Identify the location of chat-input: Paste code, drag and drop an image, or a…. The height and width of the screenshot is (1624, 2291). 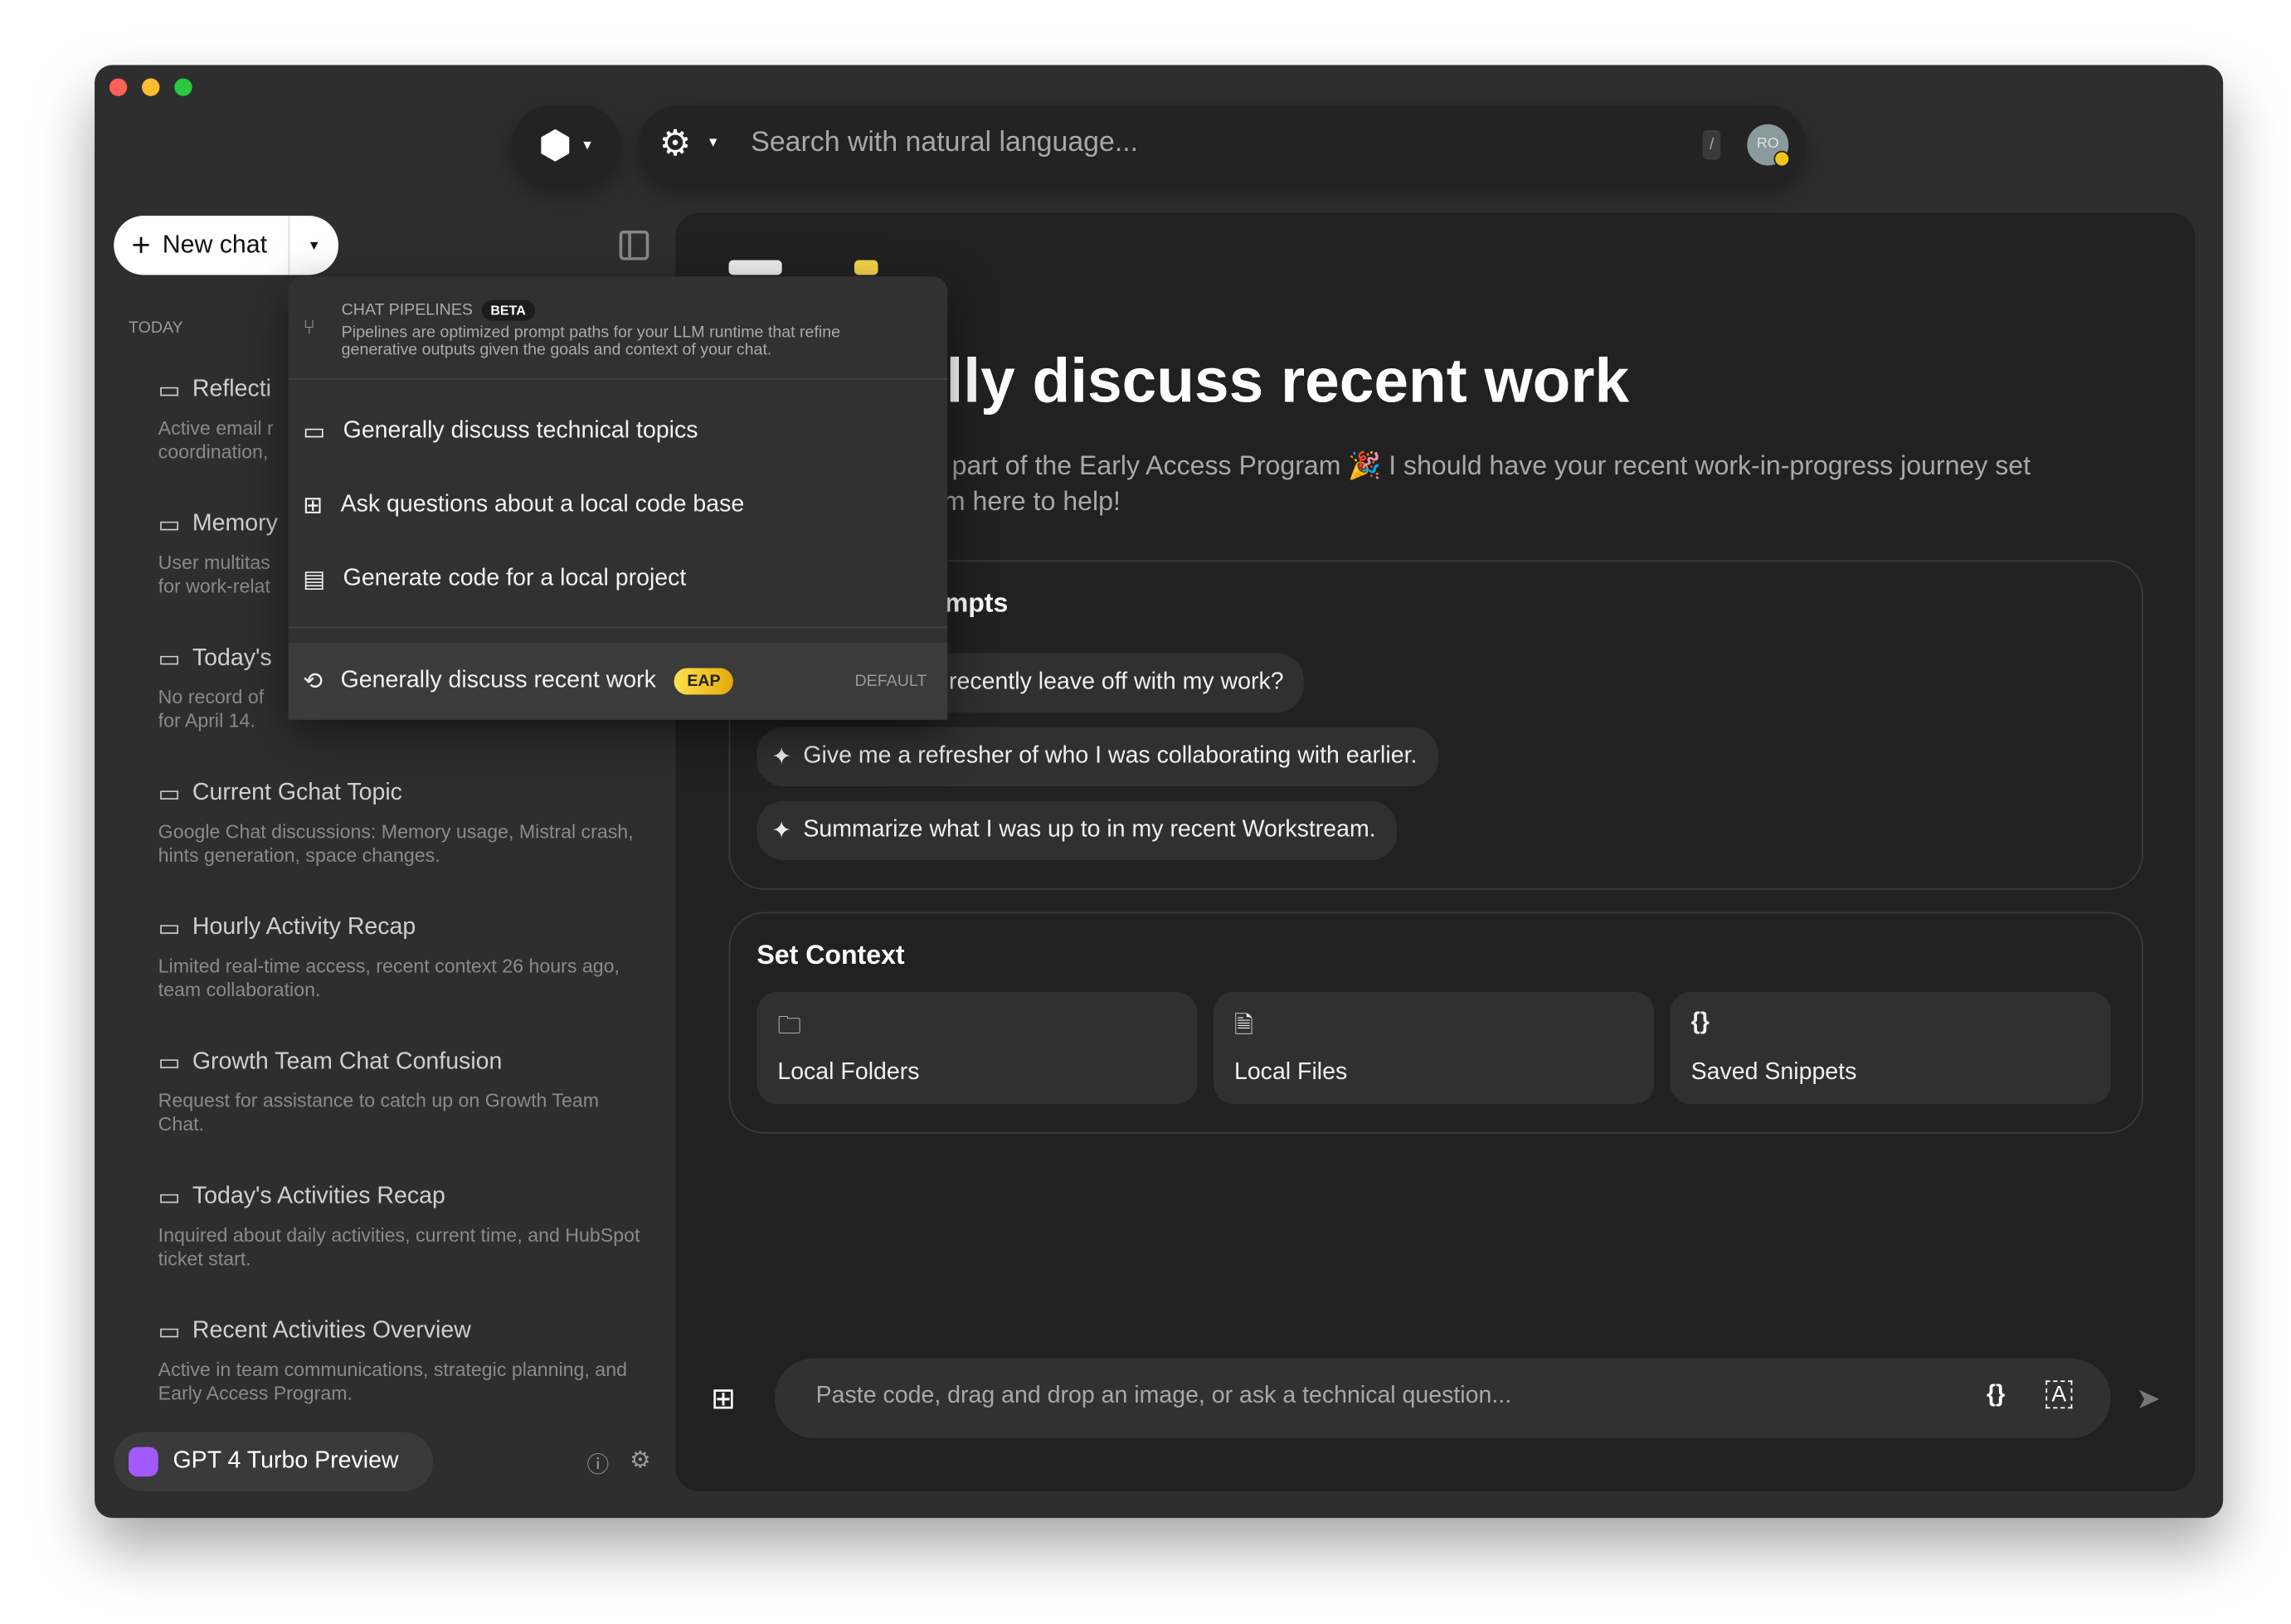
(1442, 1398).